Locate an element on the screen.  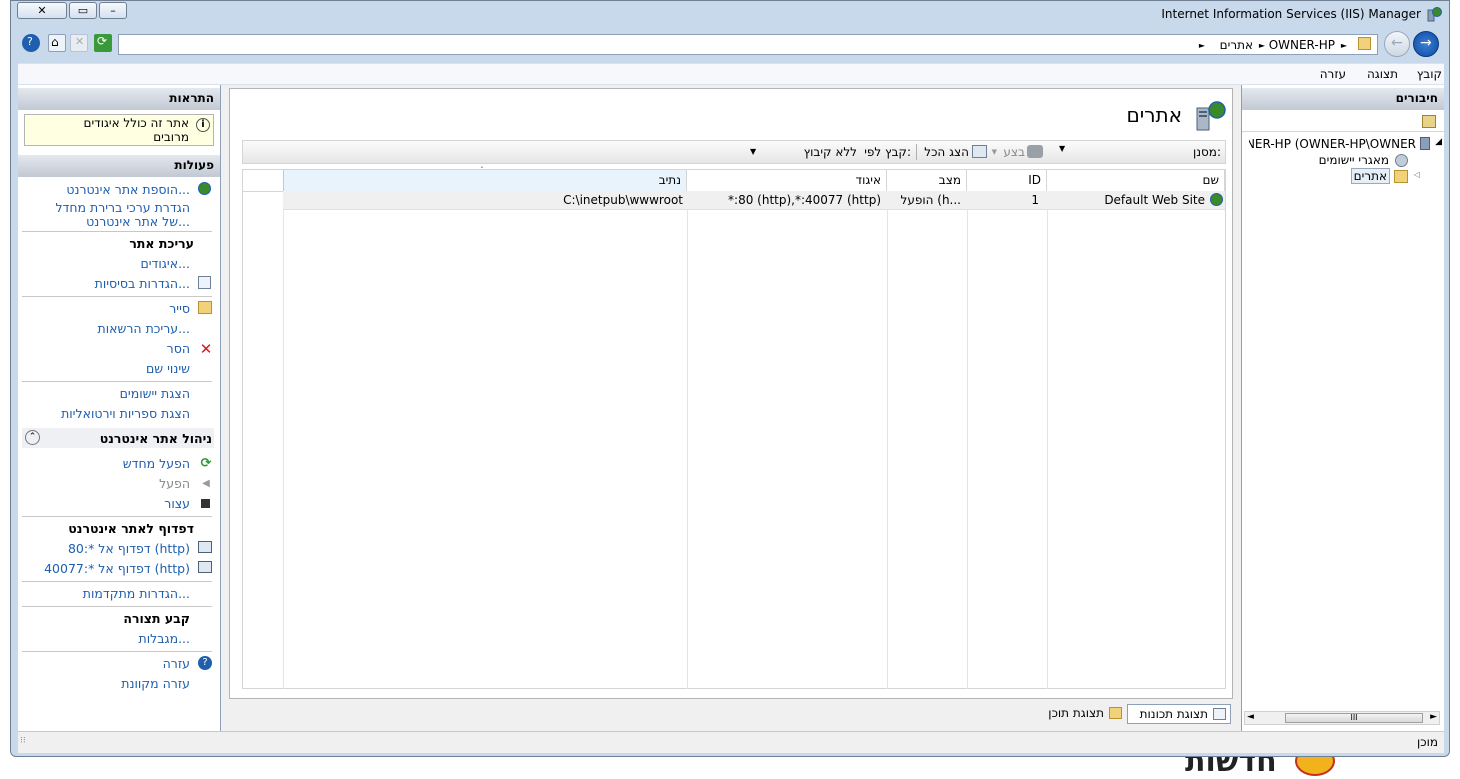
manage-site-title: ניהול אתר אינטרנט is located at coordinates (155, 438).